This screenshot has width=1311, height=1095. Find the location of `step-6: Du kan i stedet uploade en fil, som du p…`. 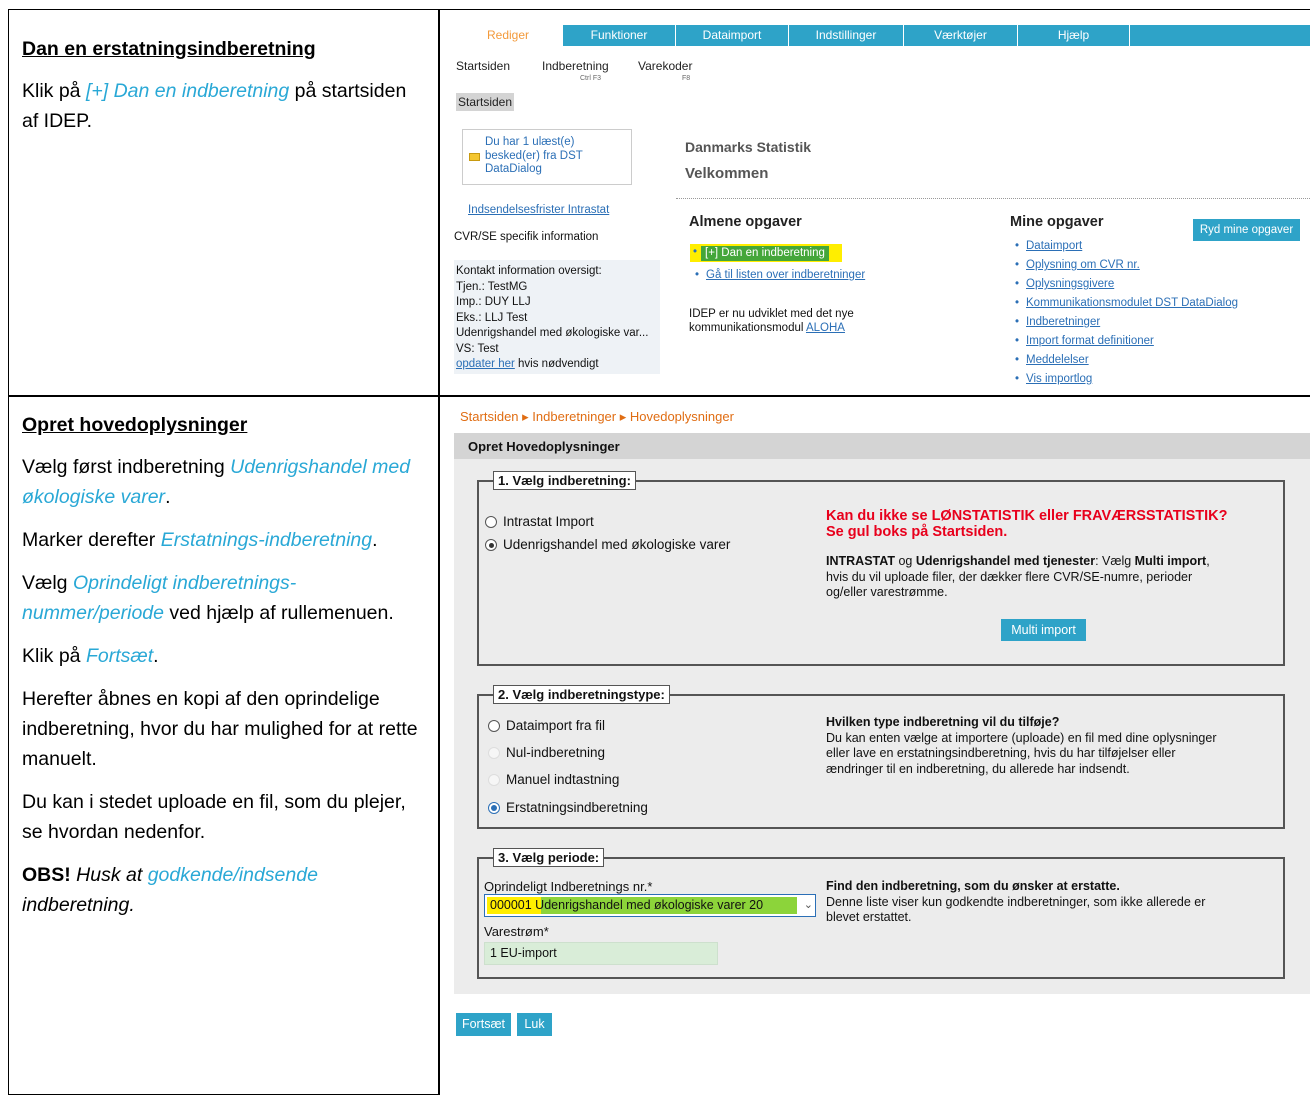

step-6: Du kan i stedet uploade en fil, som du p… is located at coordinates (214, 817).